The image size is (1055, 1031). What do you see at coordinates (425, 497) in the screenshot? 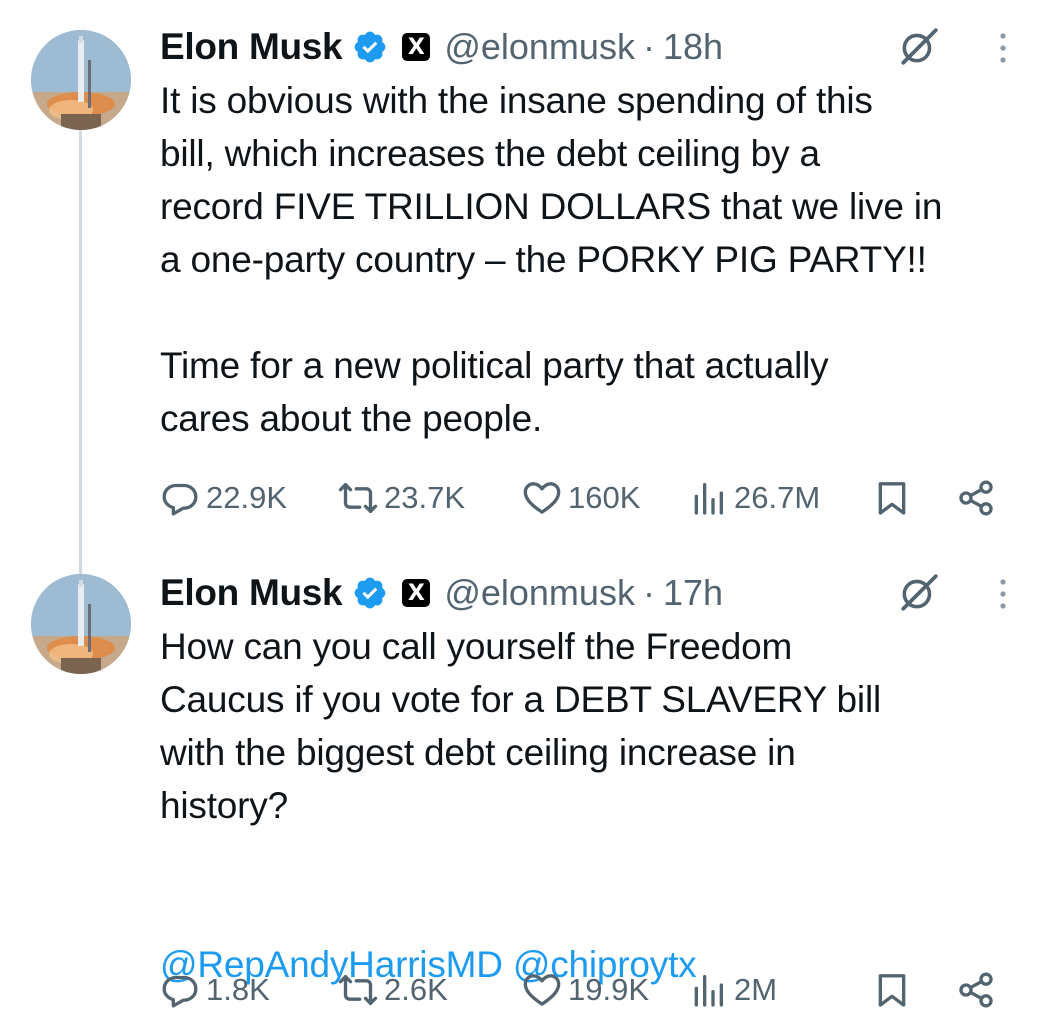
I see `repost-count: 23.7K` at bounding box center [425, 497].